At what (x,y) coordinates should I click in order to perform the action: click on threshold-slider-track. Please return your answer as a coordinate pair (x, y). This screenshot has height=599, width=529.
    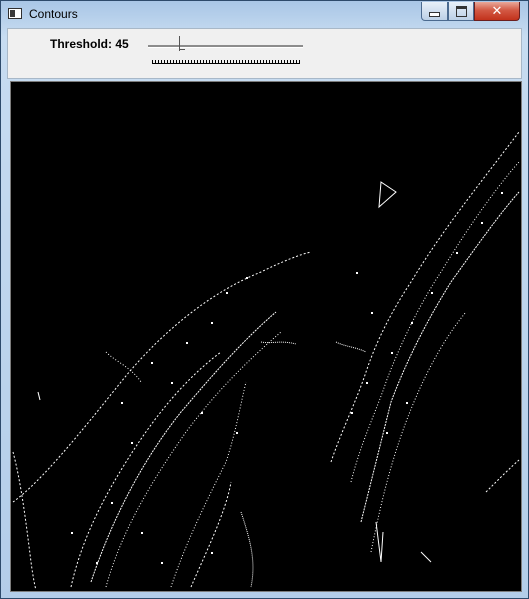
    Looking at the image, I should click on (225, 46).